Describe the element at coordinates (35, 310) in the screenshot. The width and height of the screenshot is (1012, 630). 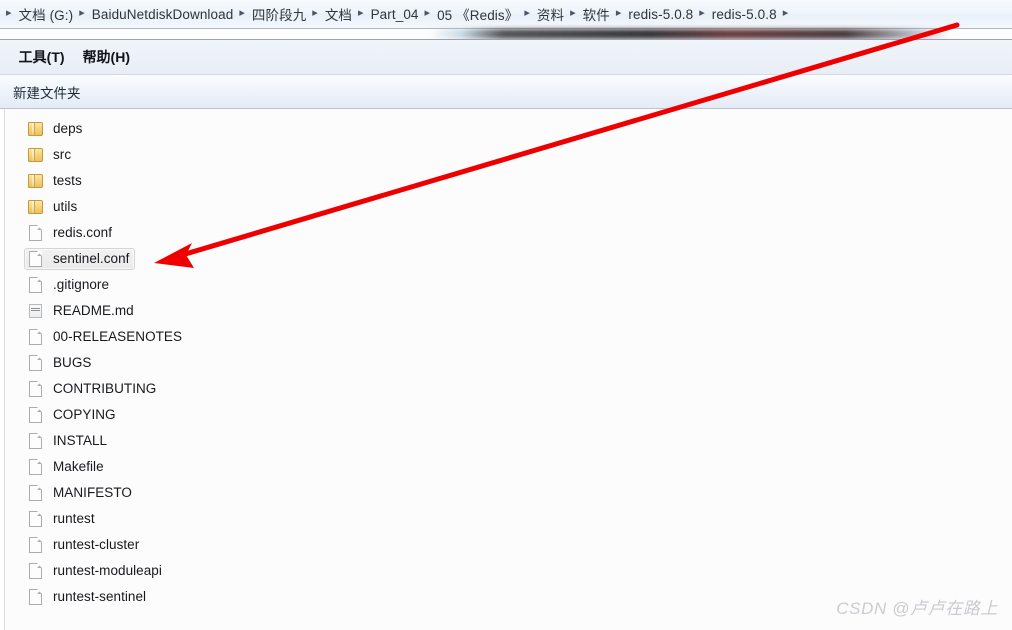
I see `markdown-icon-lines` at that location.